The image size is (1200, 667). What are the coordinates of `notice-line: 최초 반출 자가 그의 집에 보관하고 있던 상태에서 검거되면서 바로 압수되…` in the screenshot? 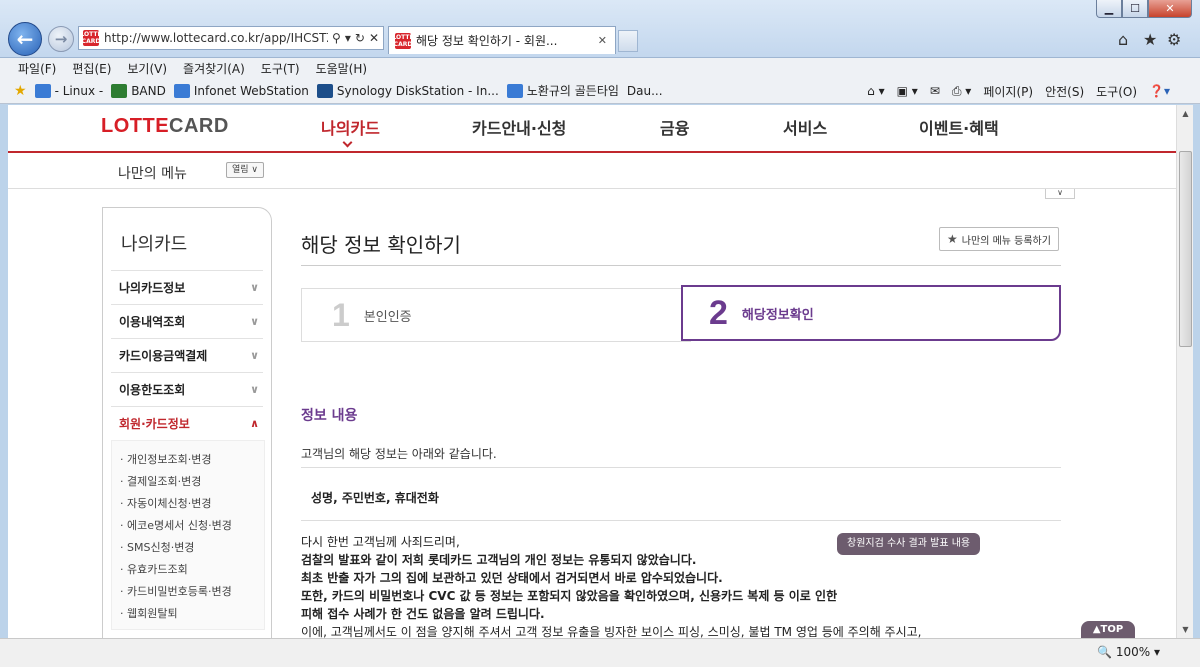 It's located at (512, 578).